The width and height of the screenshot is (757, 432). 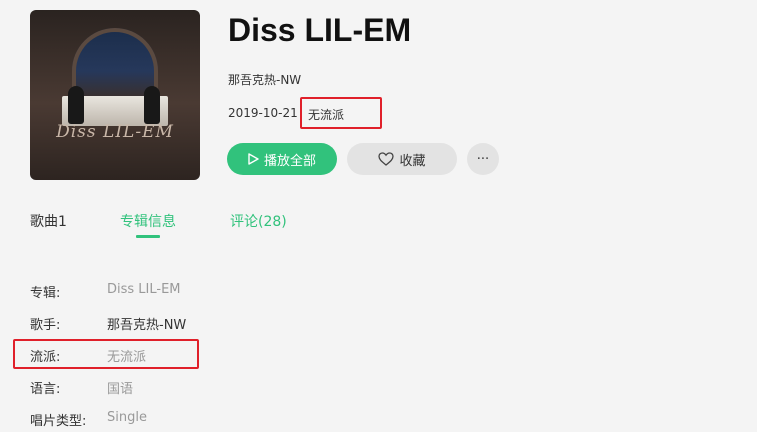 What do you see at coordinates (58, 421) in the screenshot?
I see `info-label: 唱片类型:` at bounding box center [58, 421].